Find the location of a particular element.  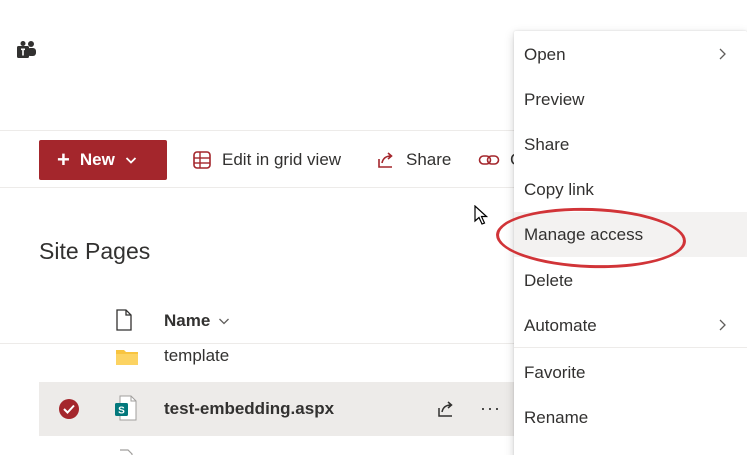

menu-item-preview: Preview is located at coordinates (630, 99).